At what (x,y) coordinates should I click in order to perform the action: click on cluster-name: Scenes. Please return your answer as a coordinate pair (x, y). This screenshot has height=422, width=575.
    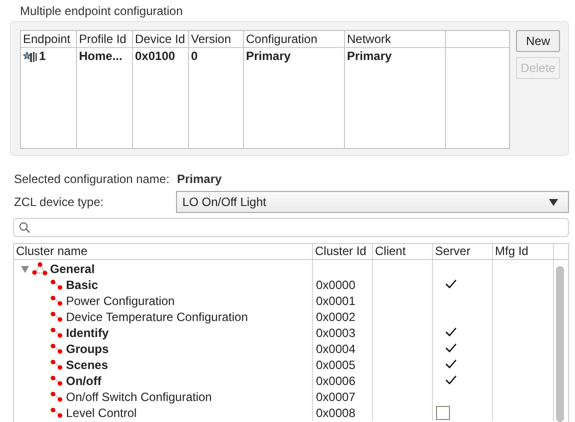
    Looking at the image, I should click on (87, 365).